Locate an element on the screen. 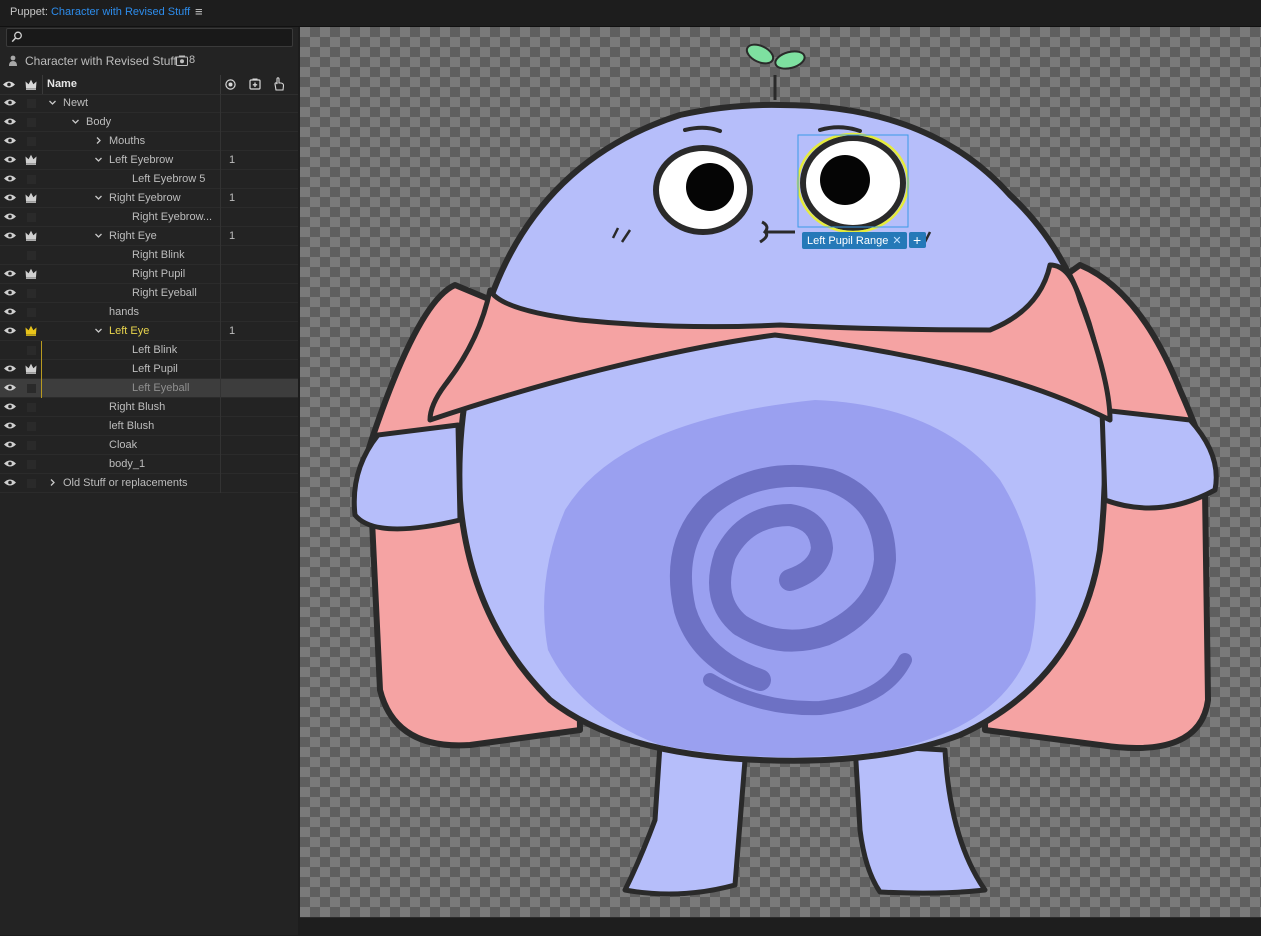 The width and height of the screenshot is (1261, 936). layer-row: Left Blink is located at coordinates (149, 350).